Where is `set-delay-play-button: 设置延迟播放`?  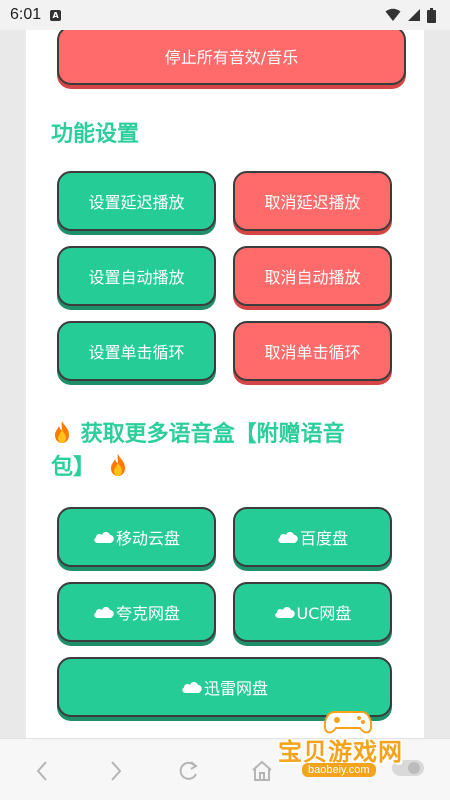
set-delay-play-button: 设置延迟播放 is located at coordinates (136, 201).